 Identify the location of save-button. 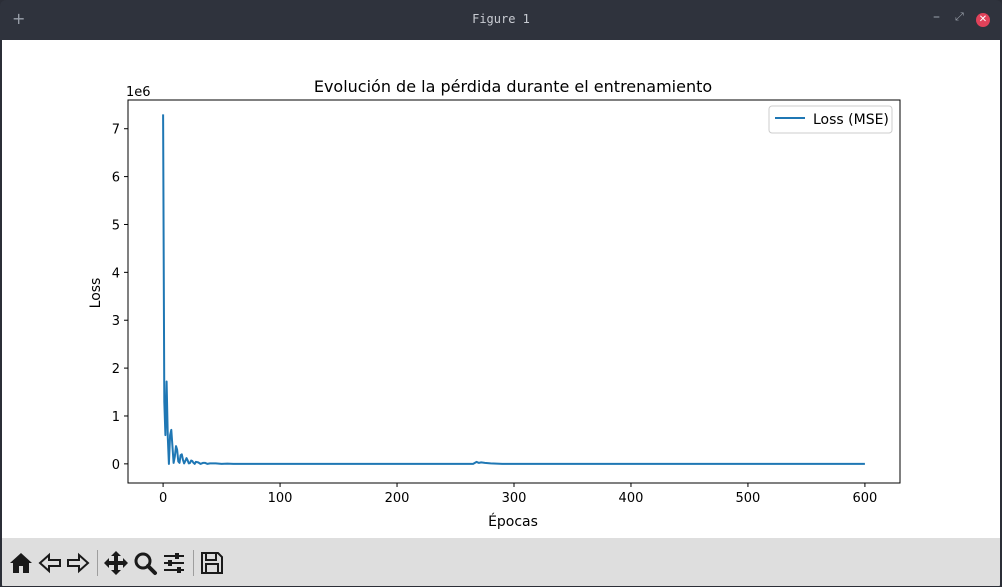
(212, 563).